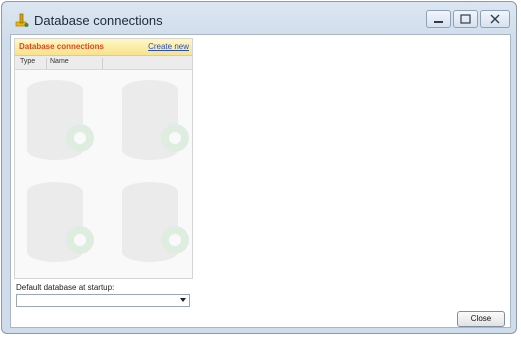  Describe the element at coordinates (438, 22) in the screenshot. I see `minimize-icon` at that location.